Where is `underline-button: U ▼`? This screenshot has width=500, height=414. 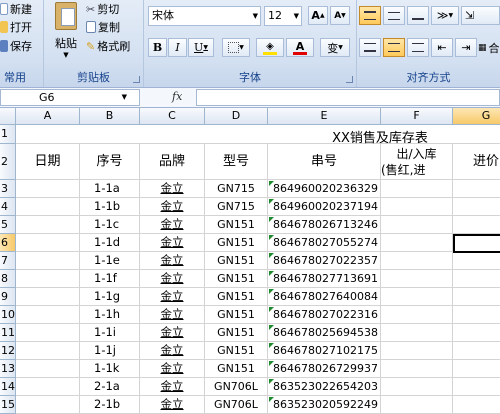
underline-button: U ▼ is located at coordinates (201, 47).